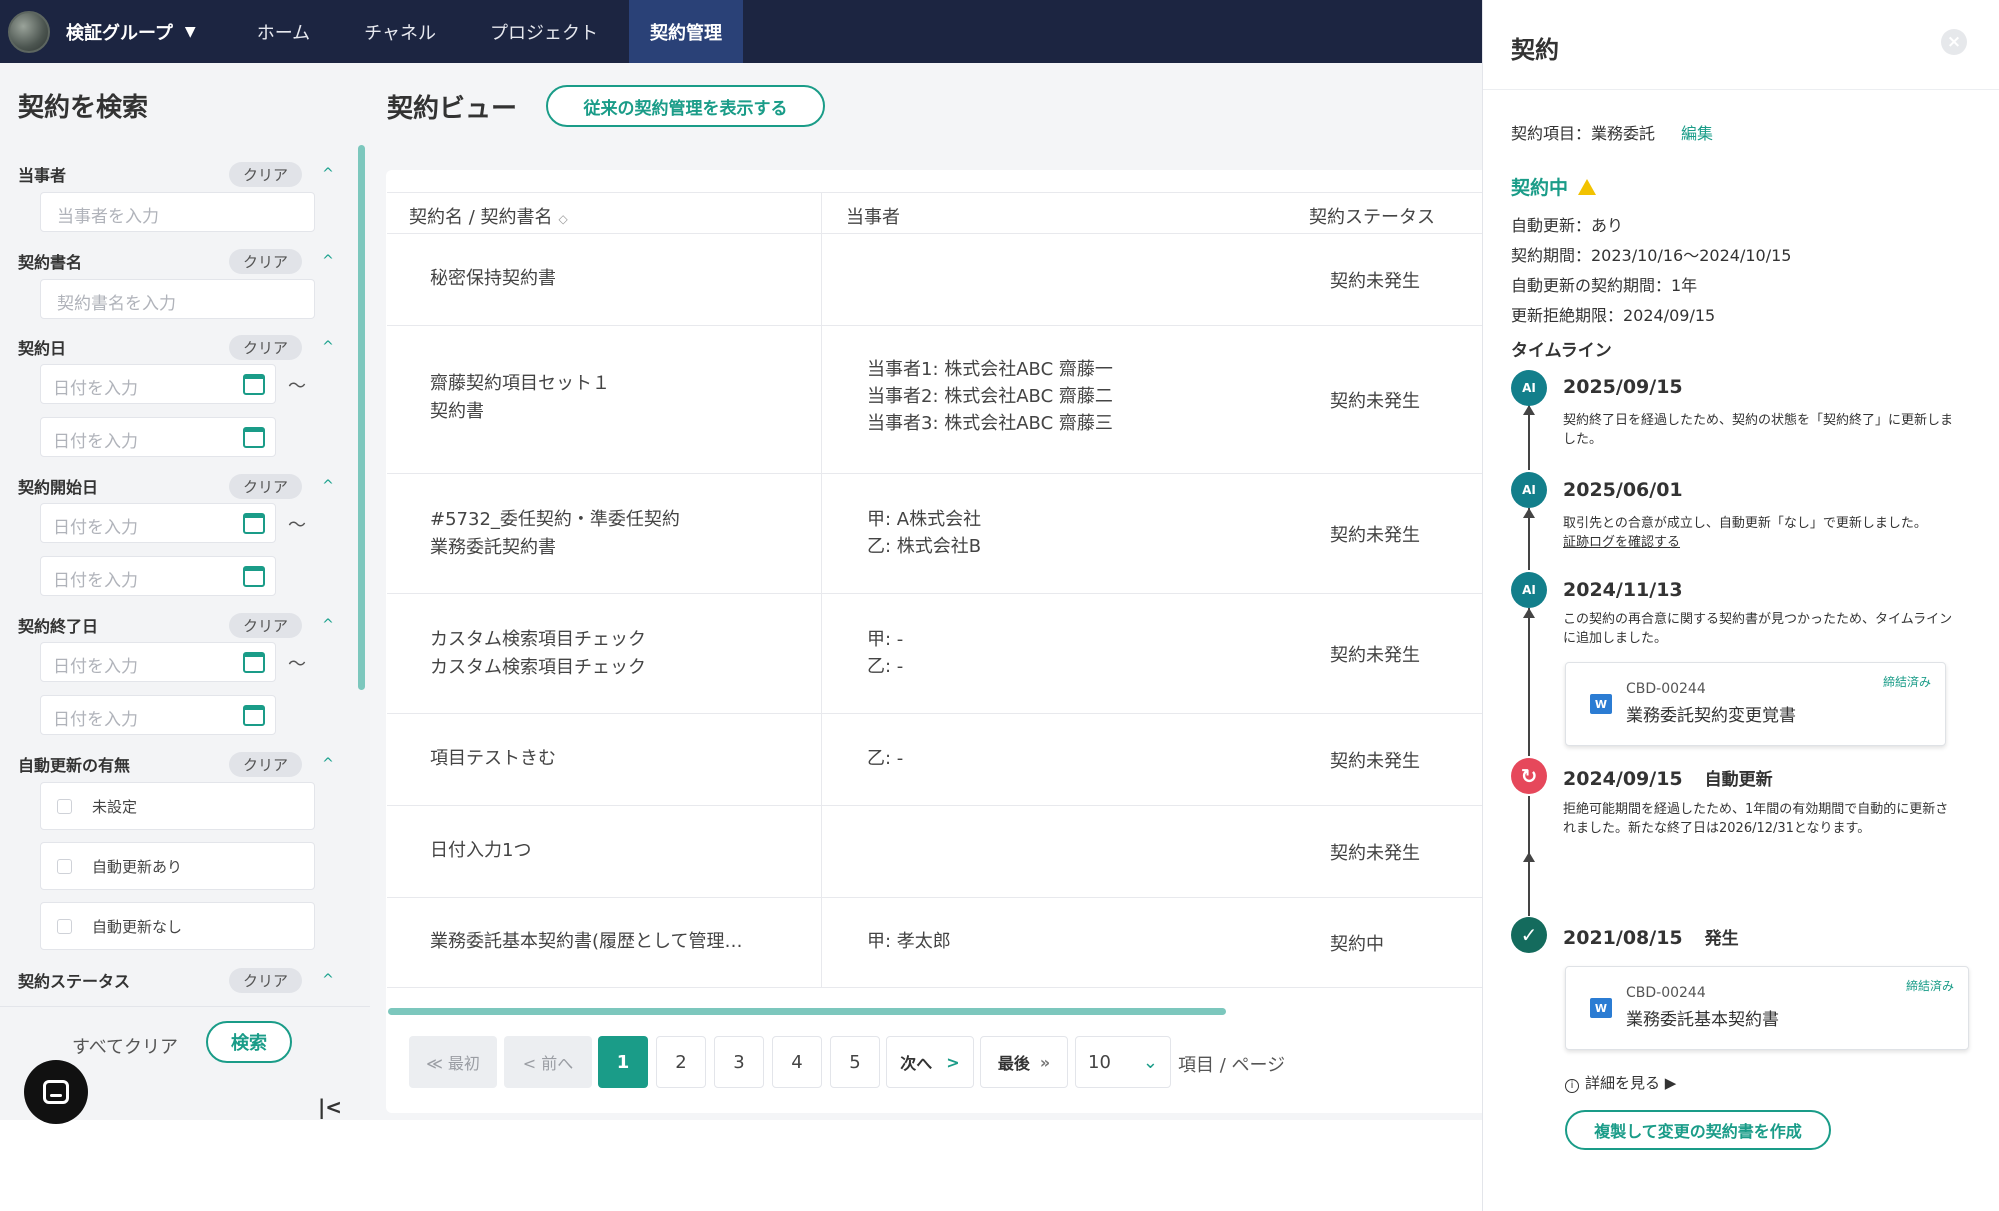  What do you see at coordinates (178, 486) in the screenshot?
I see `start-date-field-header: 契約開始日 クリア ^` at bounding box center [178, 486].